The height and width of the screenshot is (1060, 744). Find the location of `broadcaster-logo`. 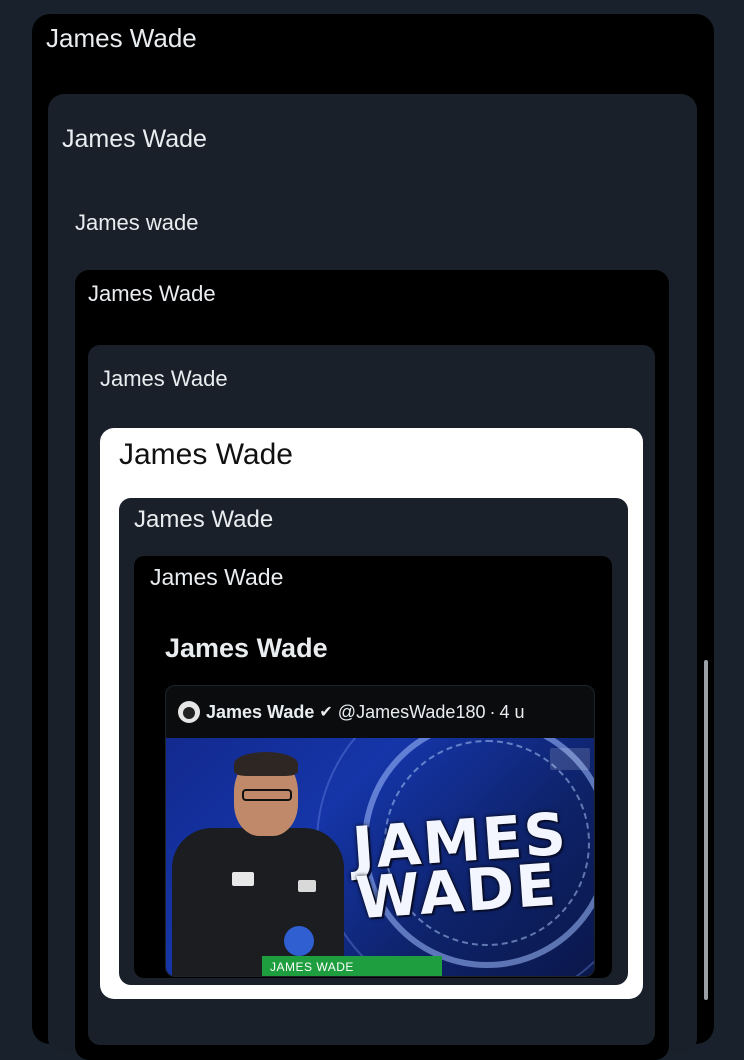

broadcaster-logo is located at coordinates (570, 759).